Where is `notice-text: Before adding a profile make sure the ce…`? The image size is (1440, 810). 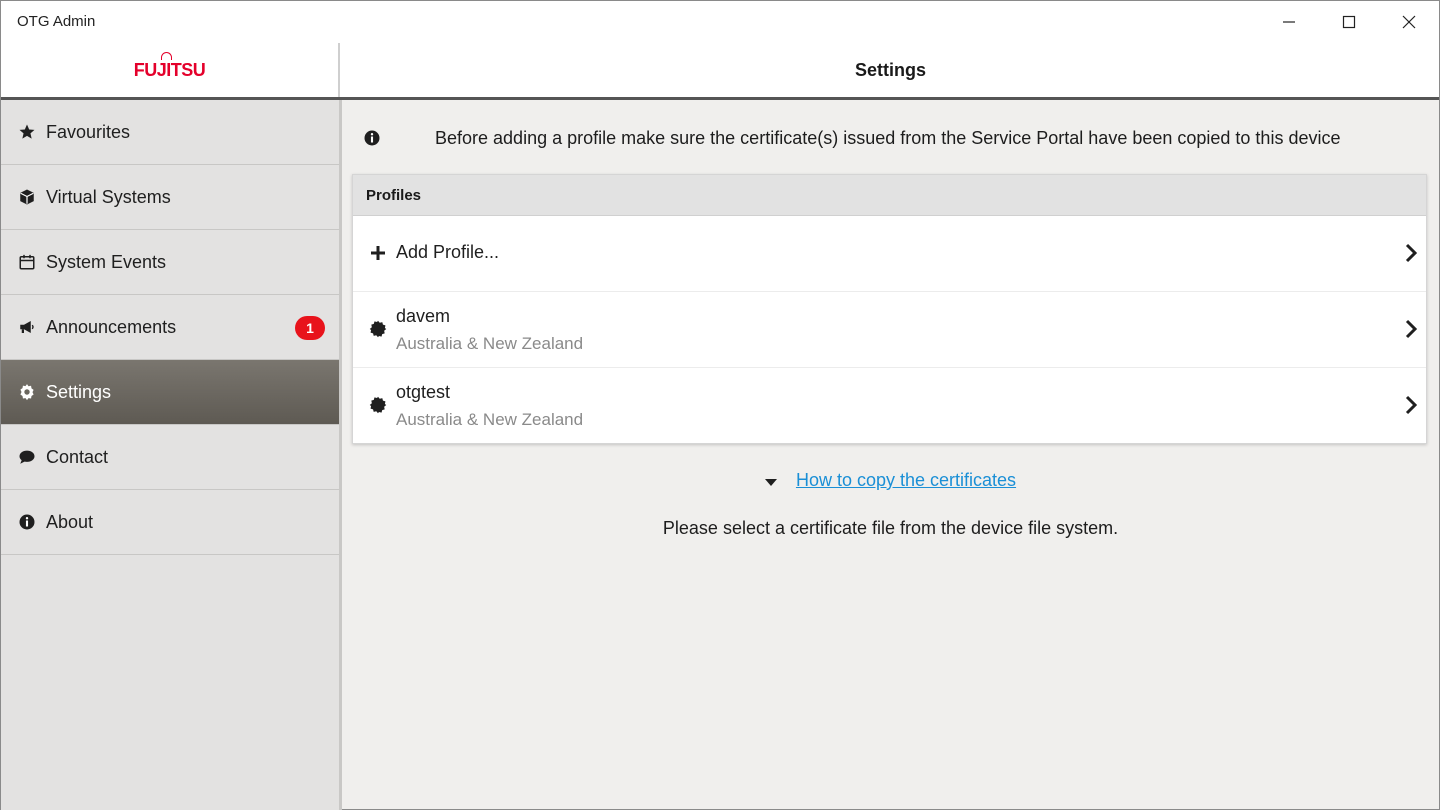
notice-text: Before adding a profile make sure the ce… is located at coordinates (888, 138).